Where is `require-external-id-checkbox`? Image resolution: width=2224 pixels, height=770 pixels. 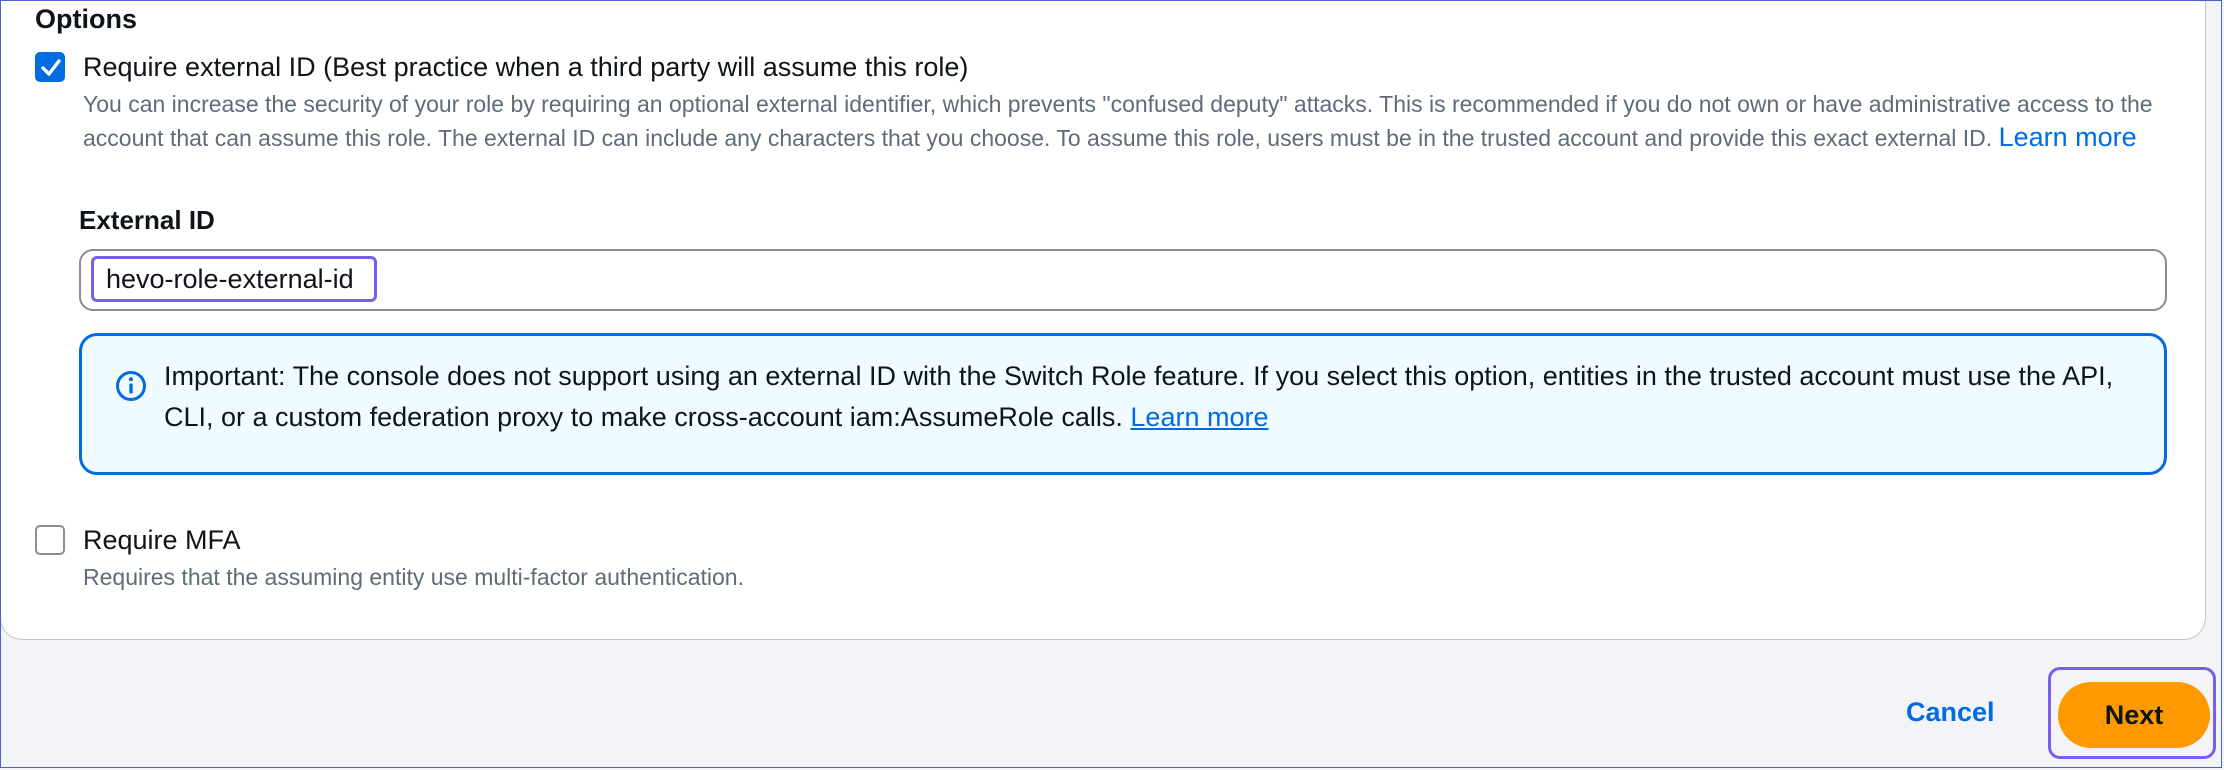 require-external-id-checkbox is located at coordinates (50, 67).